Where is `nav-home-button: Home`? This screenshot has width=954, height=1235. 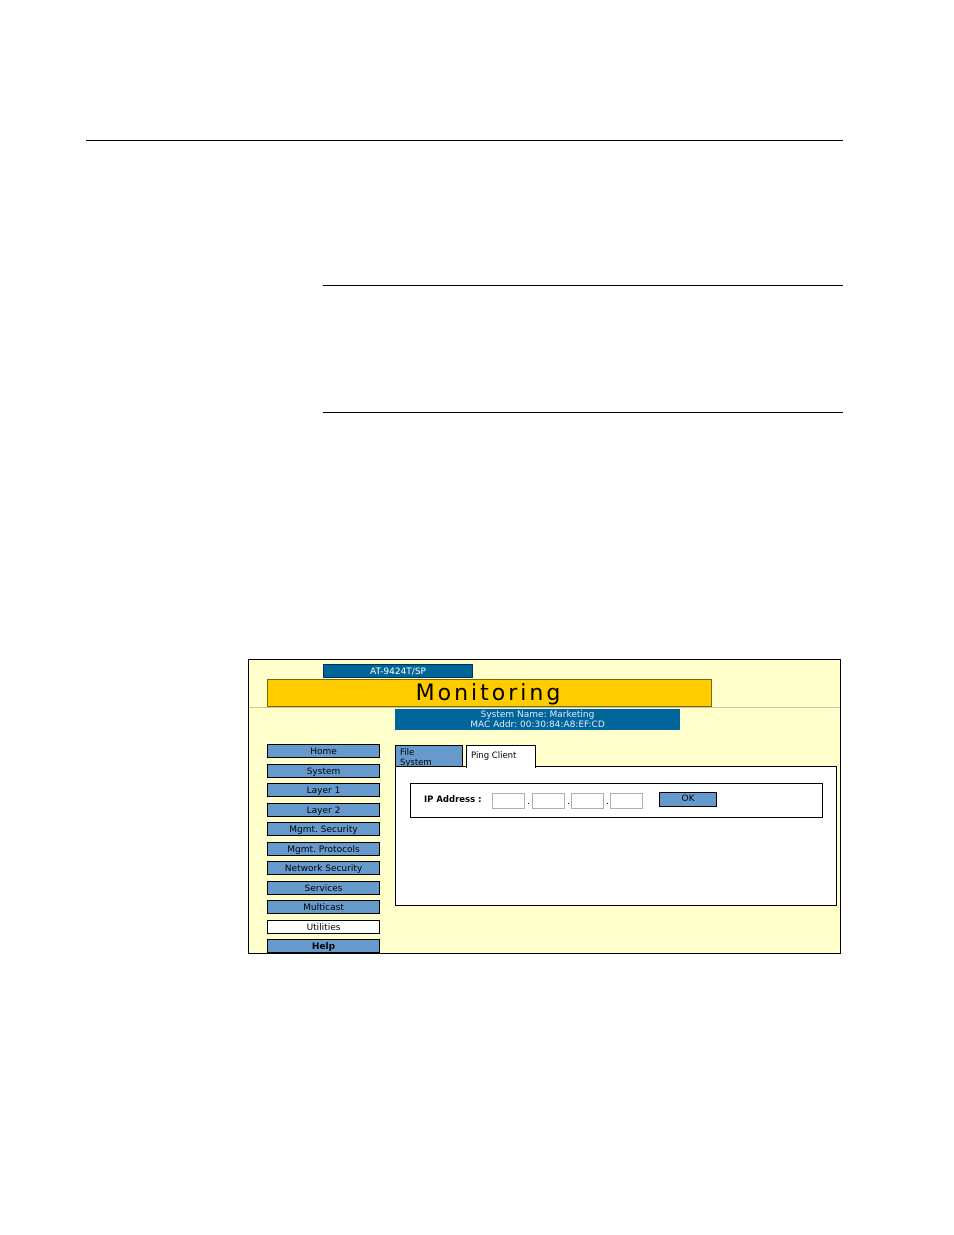
nav-home-button: Home is located at coordinates (323, 751).